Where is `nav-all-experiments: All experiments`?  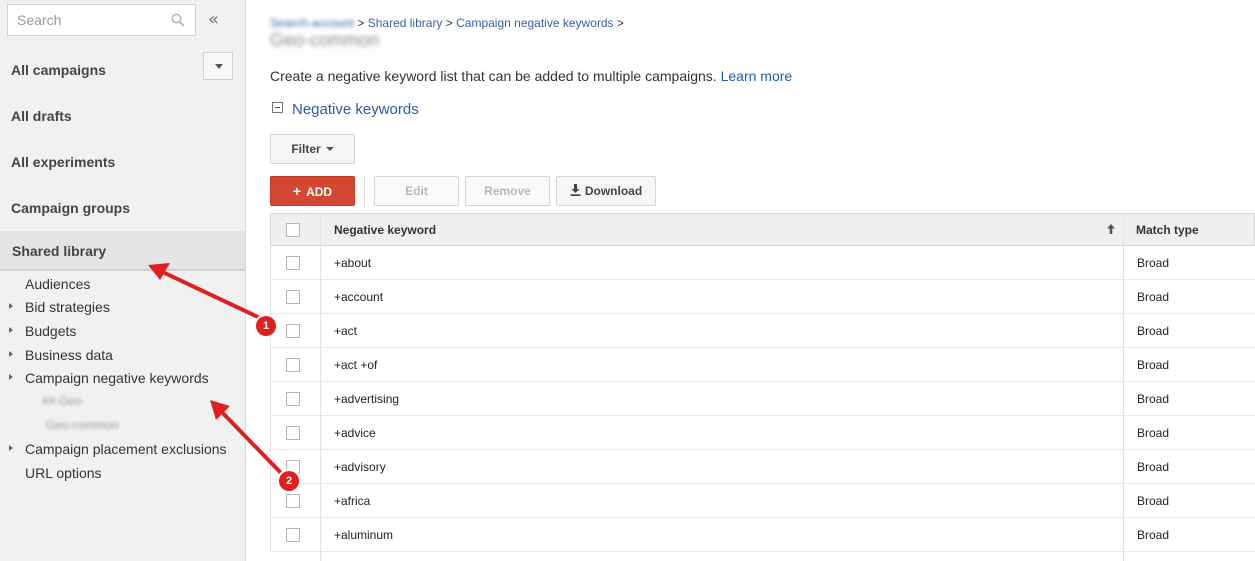
nav-all-experiments: All experiments is located at coordinates (63, 162).